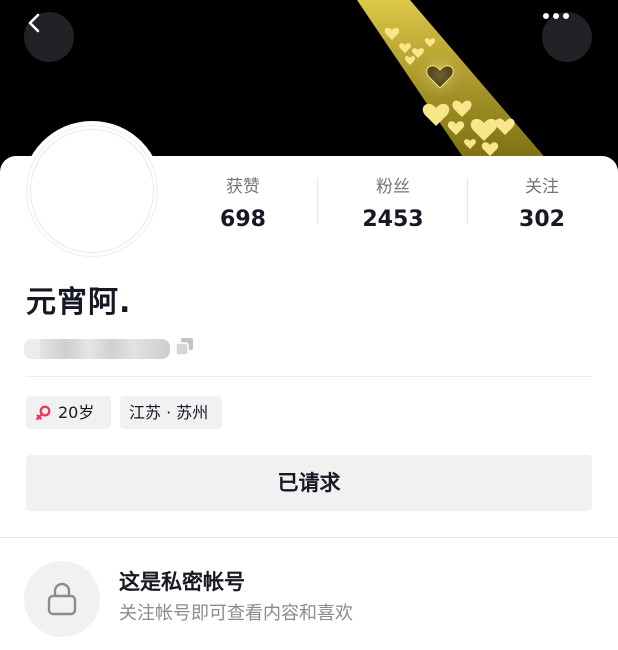 The image size is (618, 650). What do you see at coordinates (542, 219) in the screenshot?
I see `stat-following-value: 302` at bounding box center [542, 219].